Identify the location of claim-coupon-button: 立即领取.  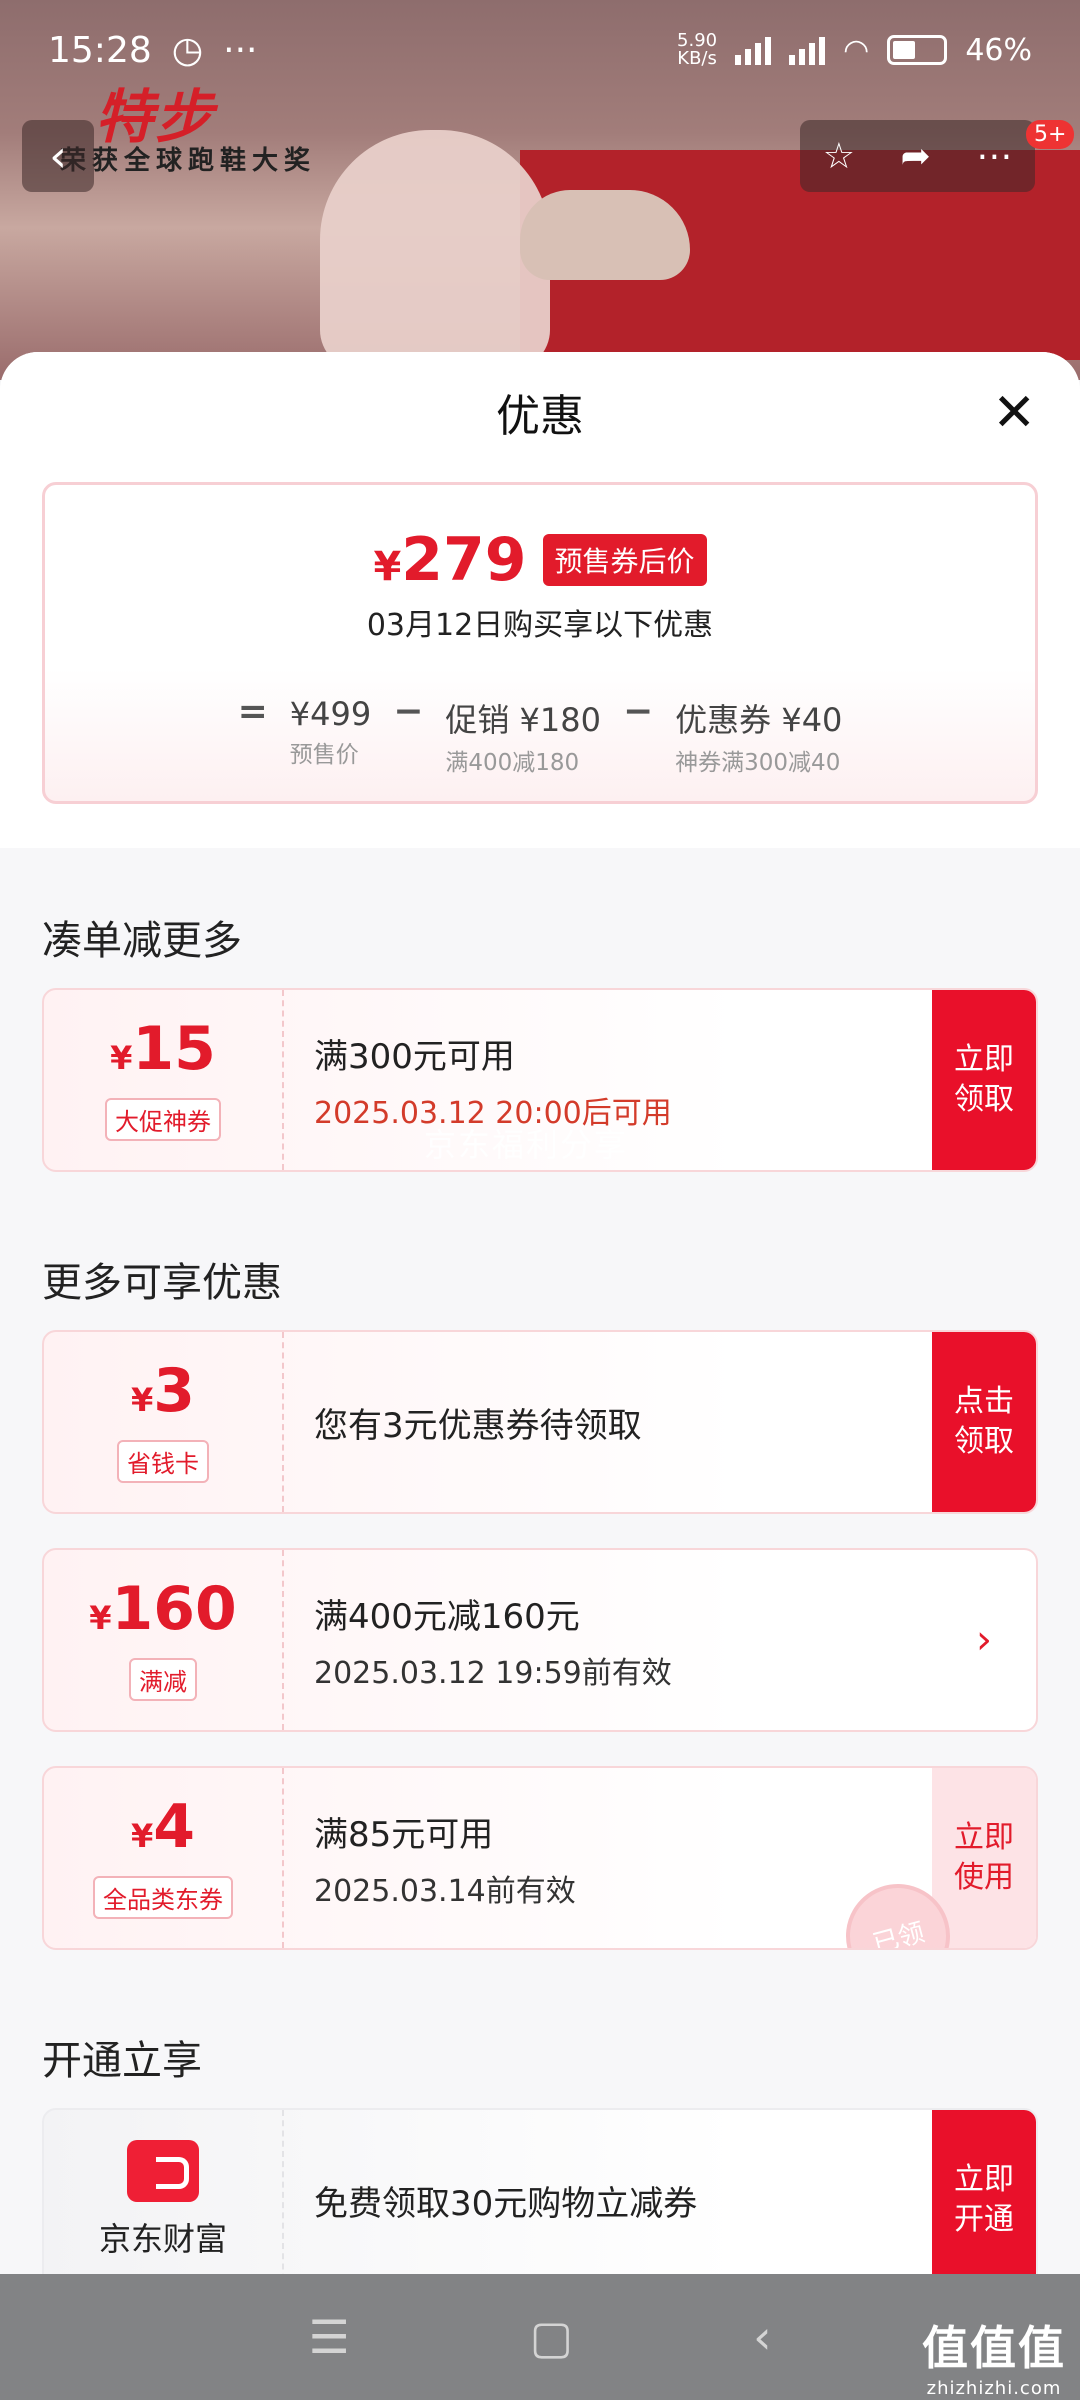
(984, 1080).